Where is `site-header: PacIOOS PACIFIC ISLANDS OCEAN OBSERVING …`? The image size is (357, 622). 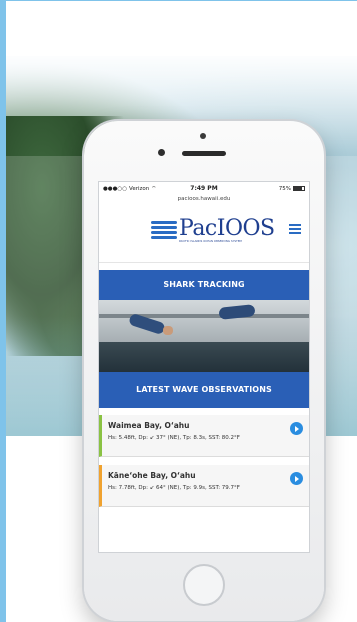
site-header: PacIOOS PACIFIC ISLANDS OCEAN OBSERVING … is located at coordinates (204, 233).